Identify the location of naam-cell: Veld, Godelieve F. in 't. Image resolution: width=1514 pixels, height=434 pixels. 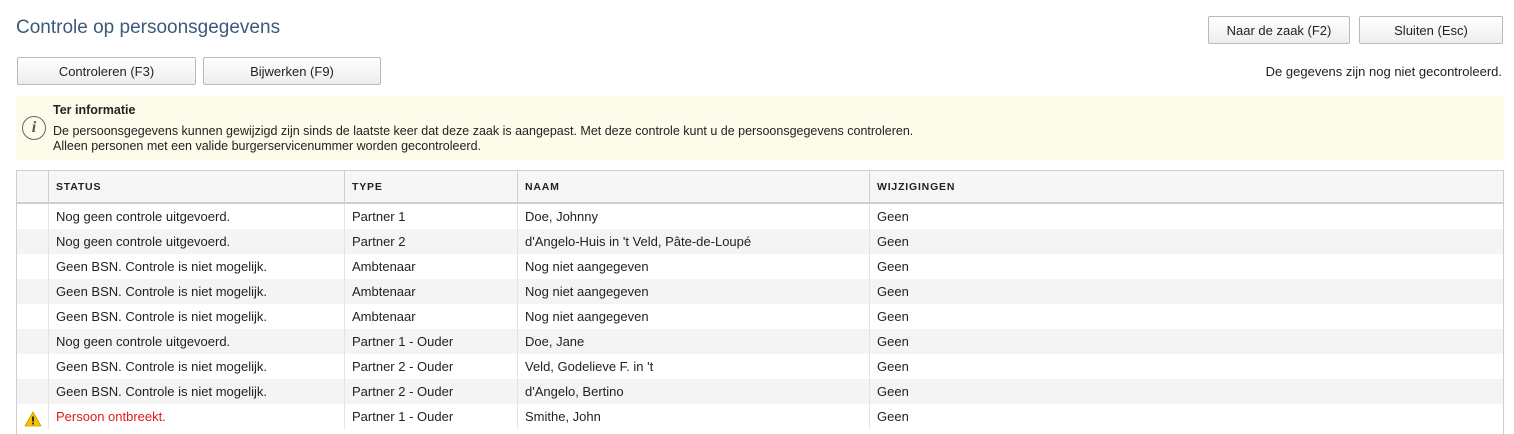
(694, 366).